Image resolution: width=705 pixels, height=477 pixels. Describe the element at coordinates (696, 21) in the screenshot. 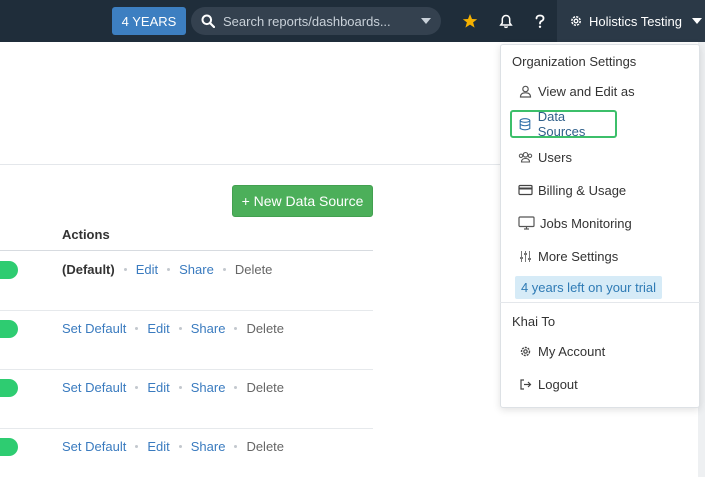

I see `chevron-down-icon` at that location.